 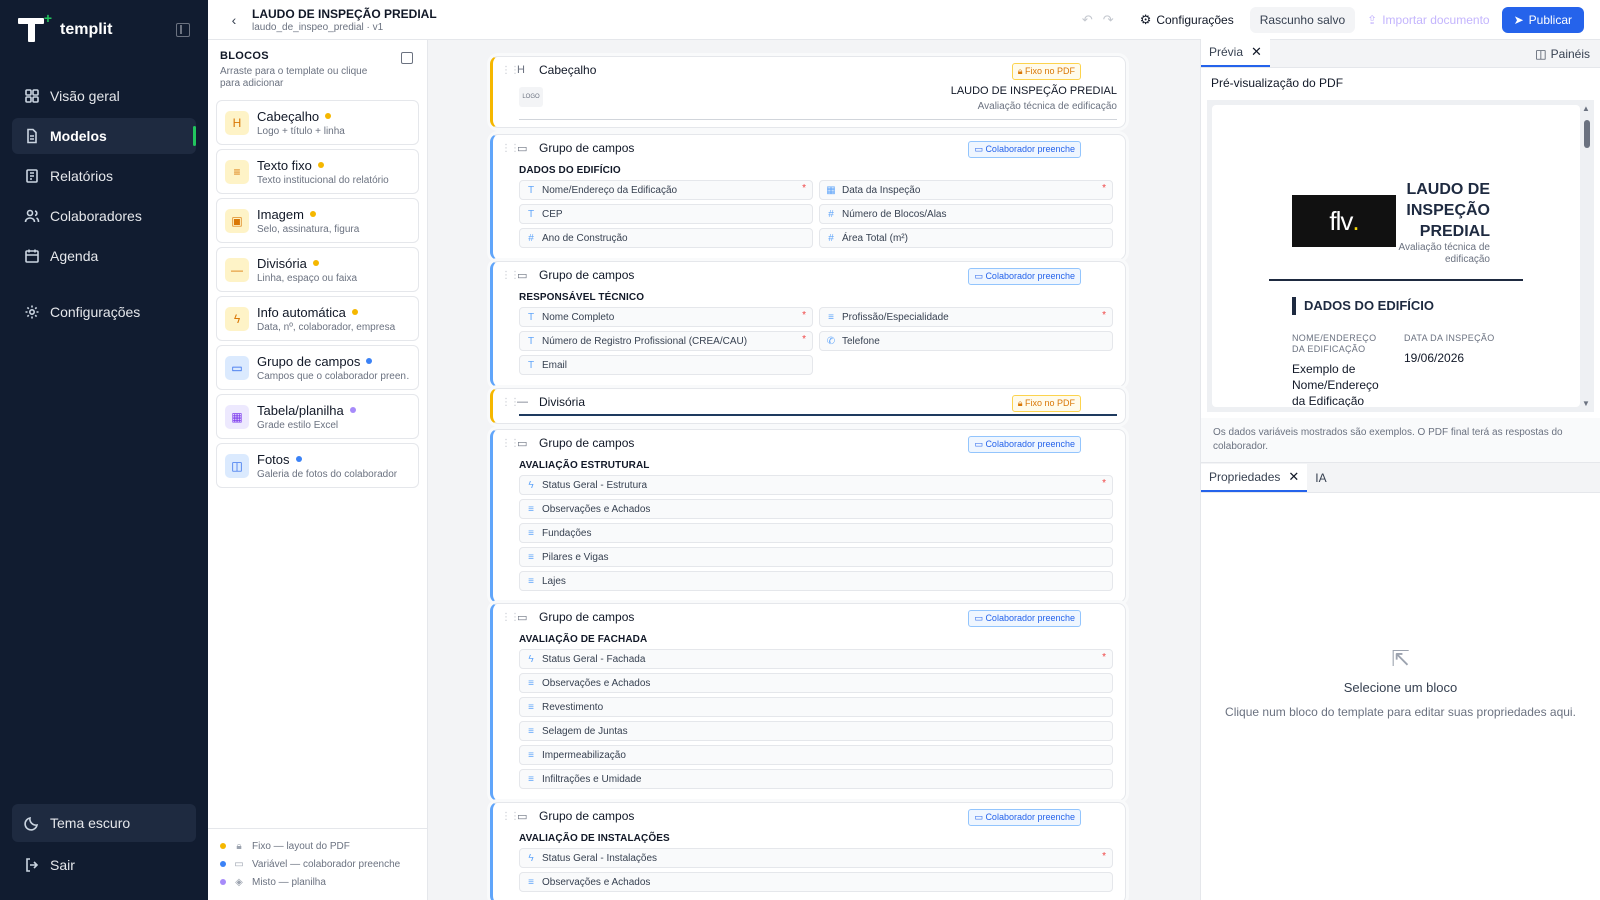 What do you see at coordinates (816, 858) in the screenshot?
I see `field-chip: ϟ Status Geral - Instalações *` at bounding box center [816, 858].